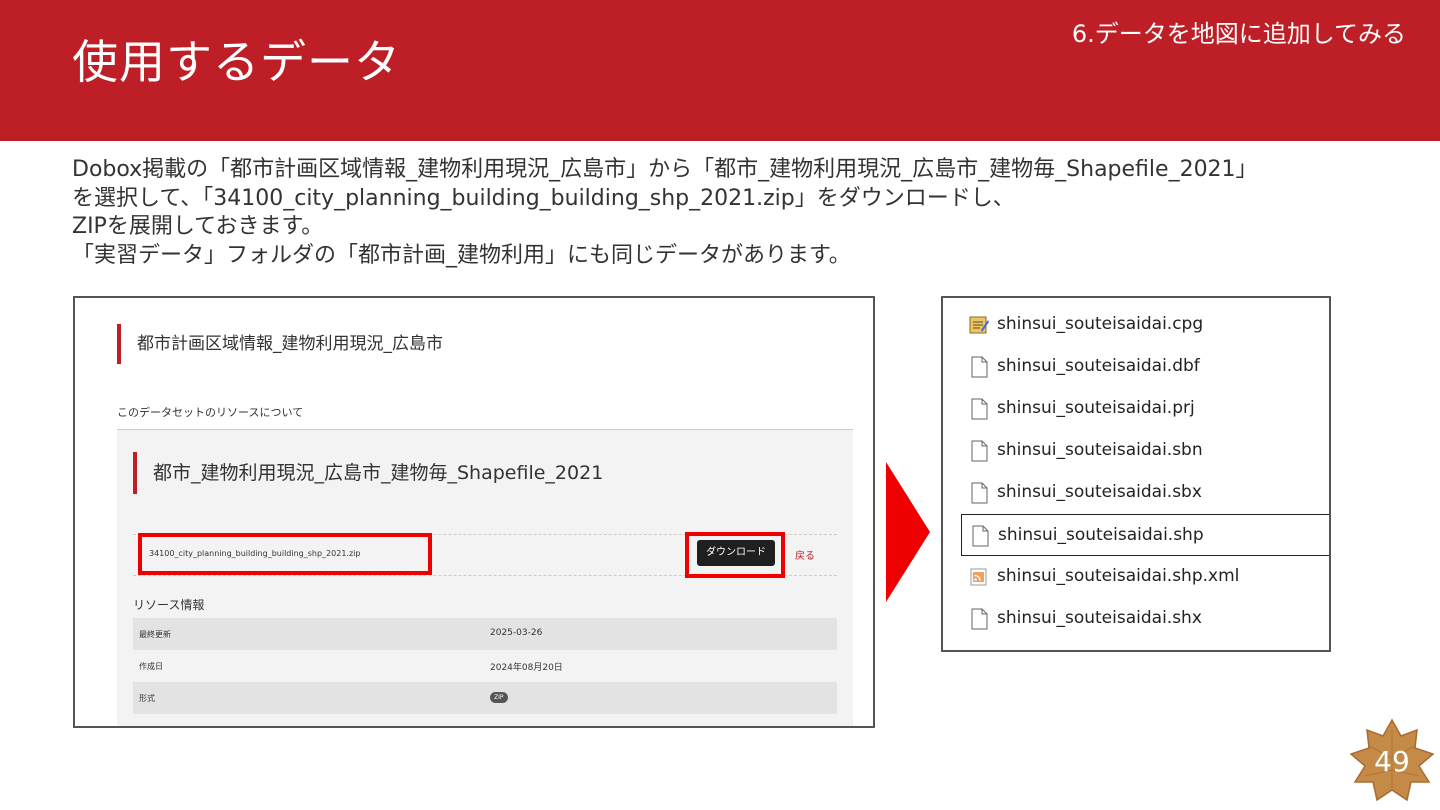  Describe the element at coordinates (485, 698) in the screenshot. I see `table-row: 形式 ZIP` at that location.